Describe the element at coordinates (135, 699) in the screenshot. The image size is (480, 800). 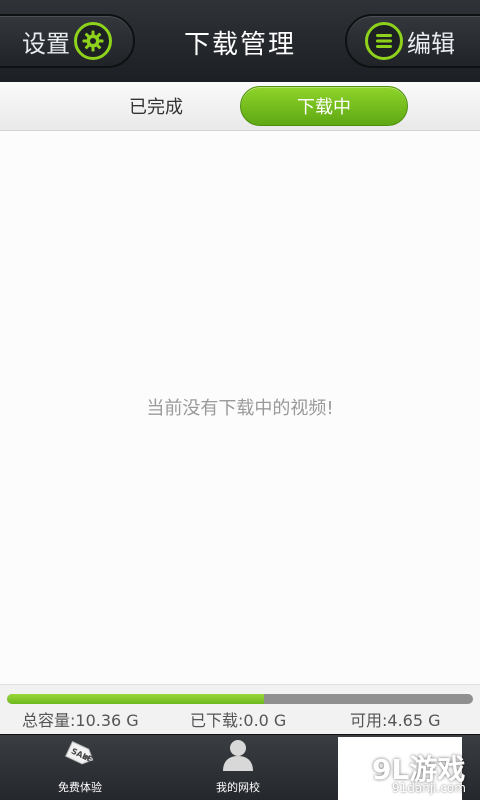
I see `storage-progress-fill` at that location.